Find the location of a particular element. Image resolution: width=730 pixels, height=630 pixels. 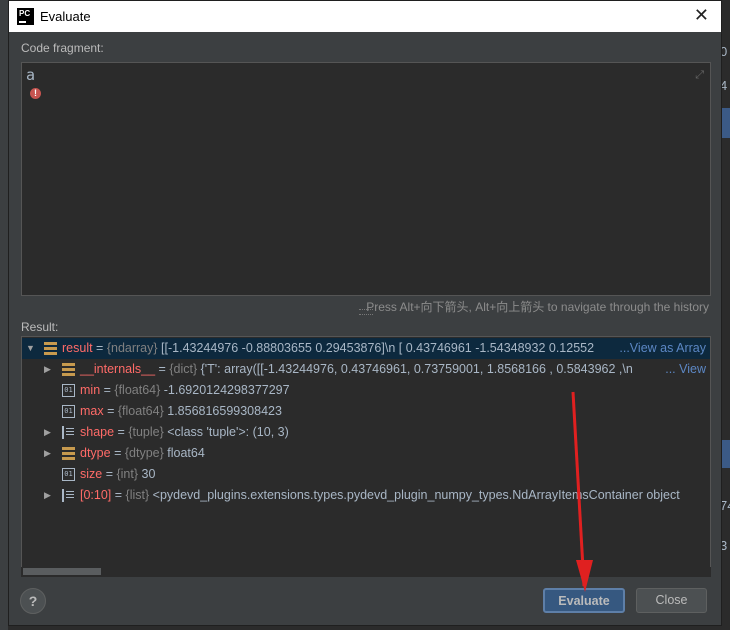

var-name: dtype is located at coordinates (95, 453).